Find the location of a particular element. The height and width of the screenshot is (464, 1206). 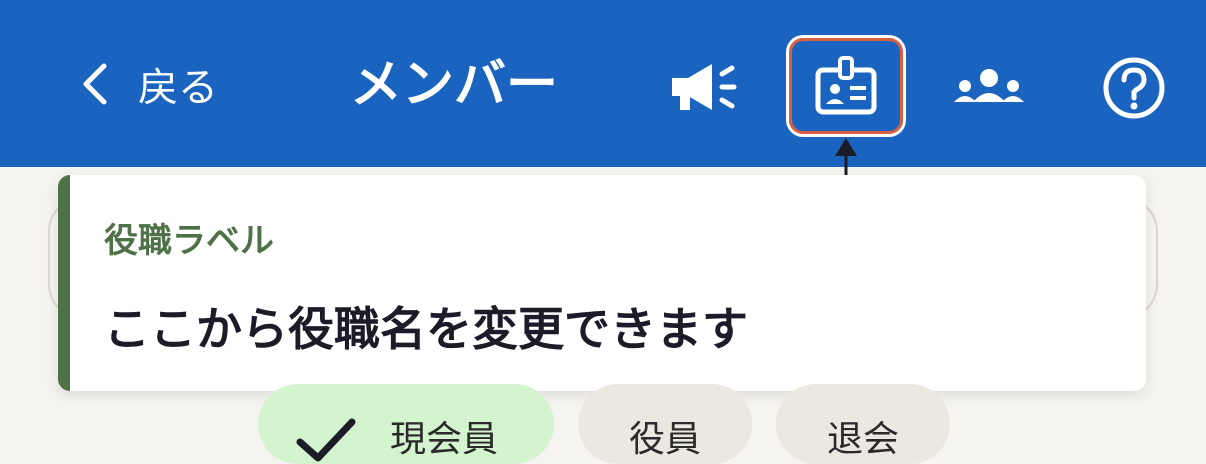

tooltip-title: 役職ラベル is located at coordinates (189, 241).